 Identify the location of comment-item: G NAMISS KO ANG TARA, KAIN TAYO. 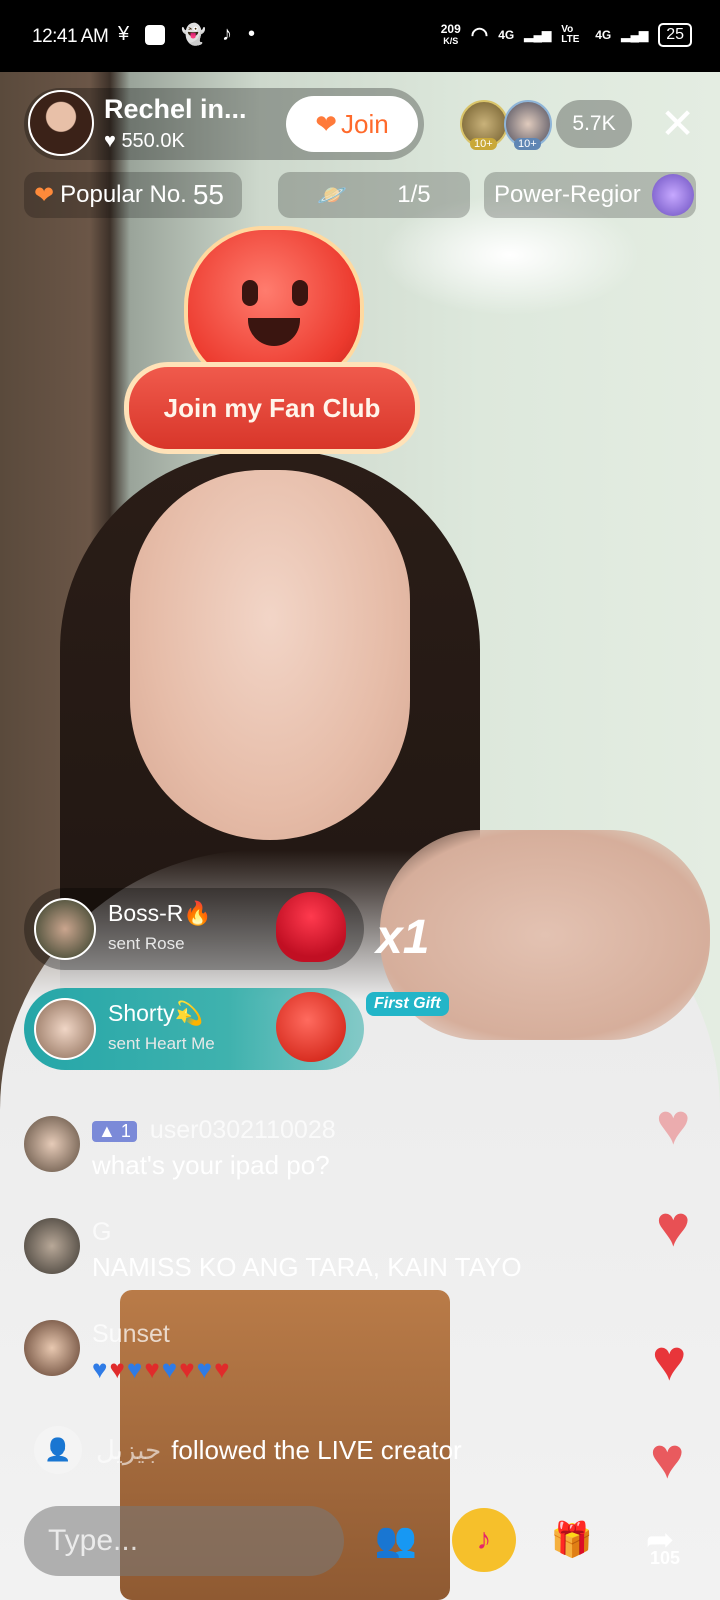
(344, 1256).